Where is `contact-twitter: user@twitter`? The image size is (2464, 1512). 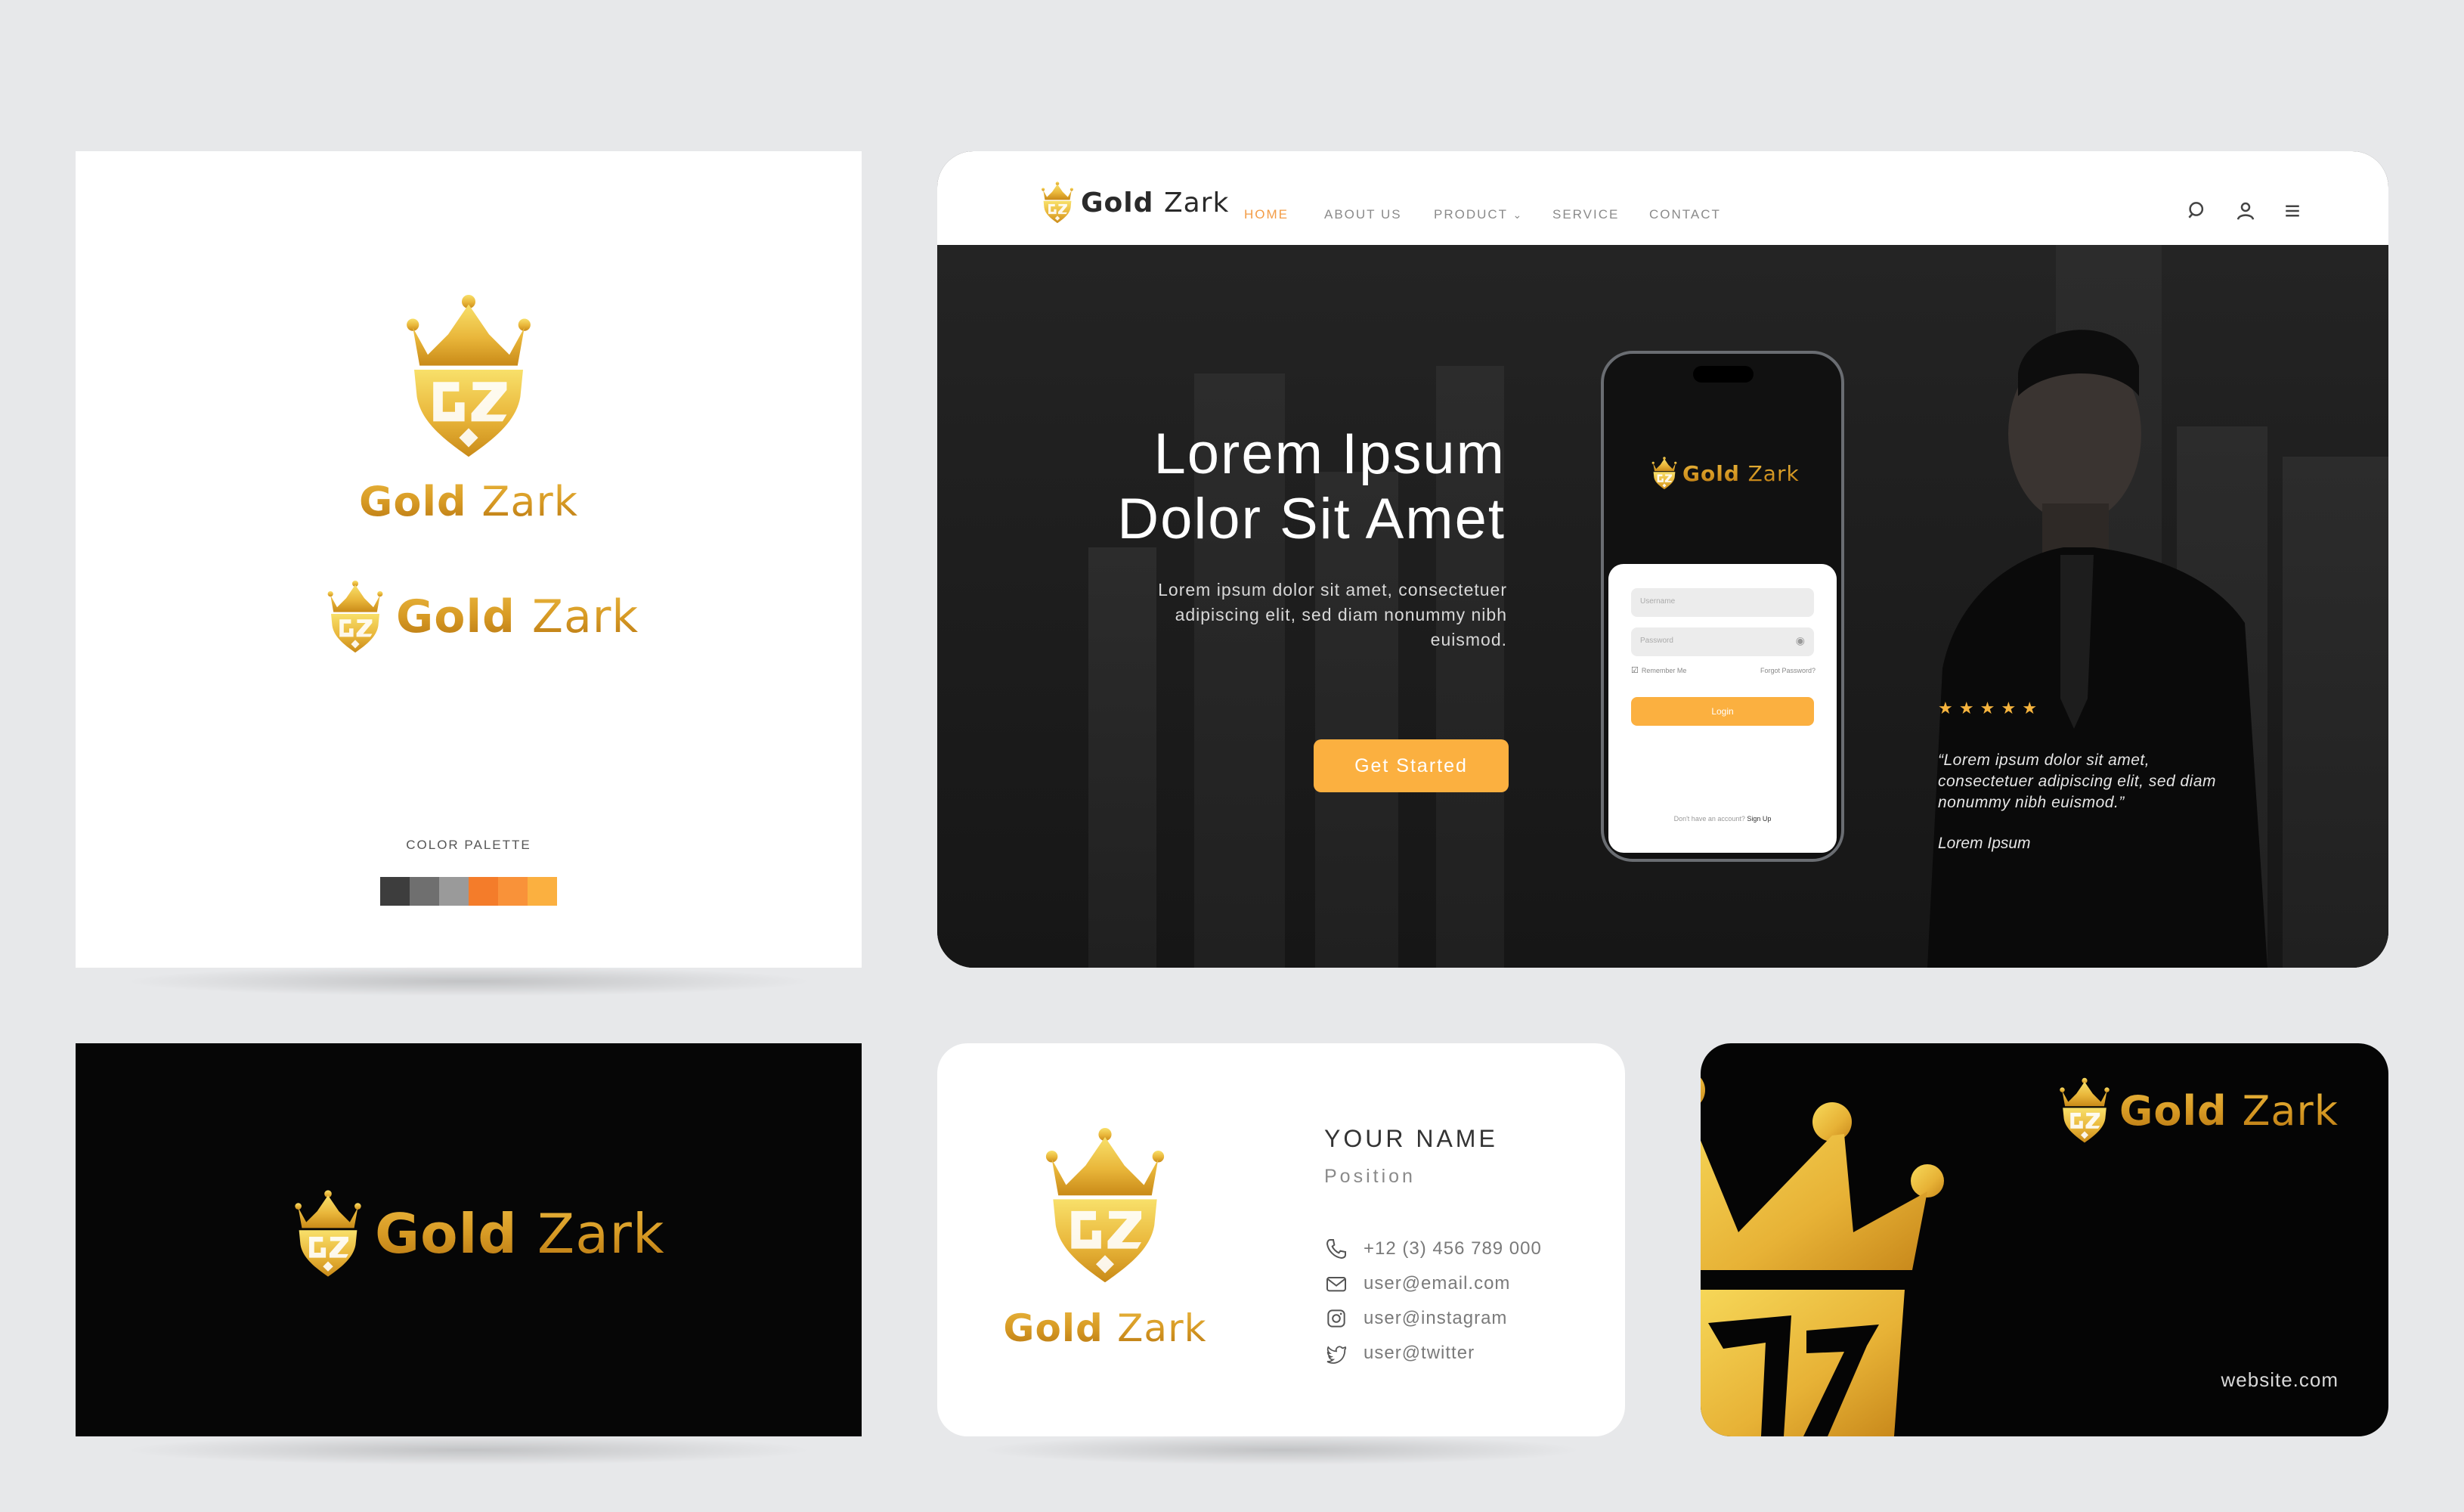
contact-twitter: user@twitter is located at coordinates (1399, 1353).